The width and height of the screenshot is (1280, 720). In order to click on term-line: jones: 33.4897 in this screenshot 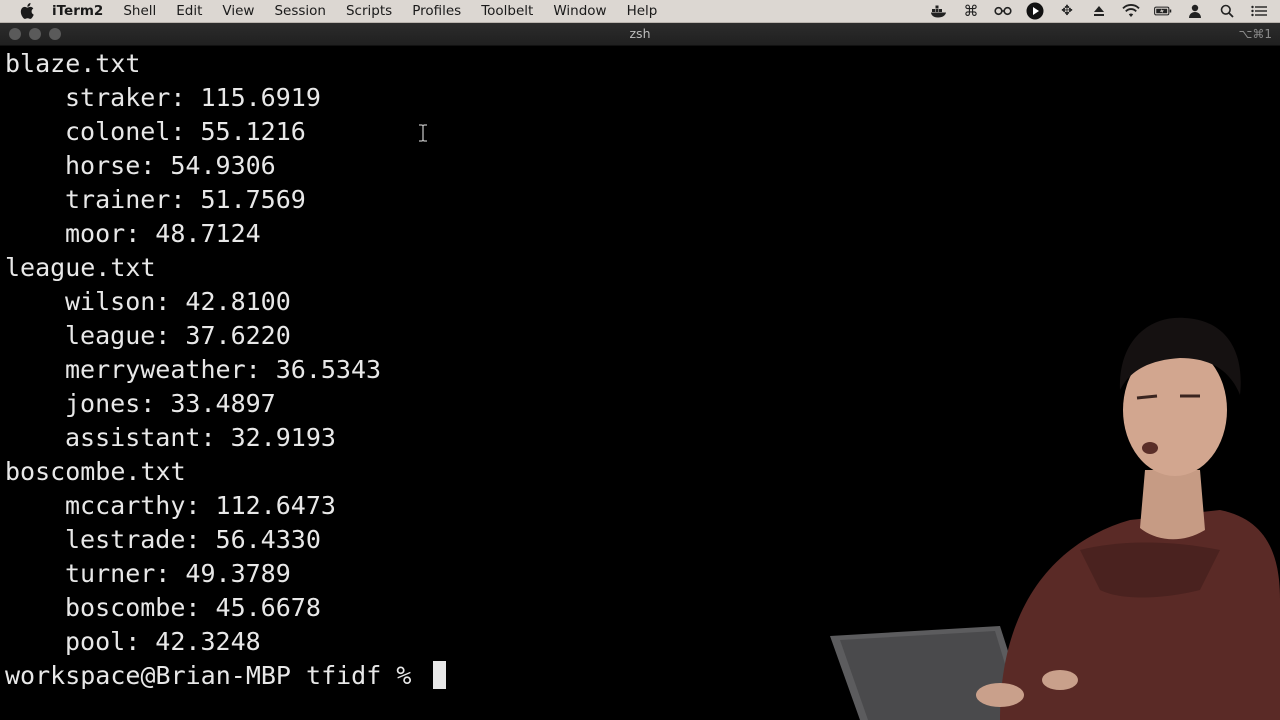, I will do `click(170, 403)`.